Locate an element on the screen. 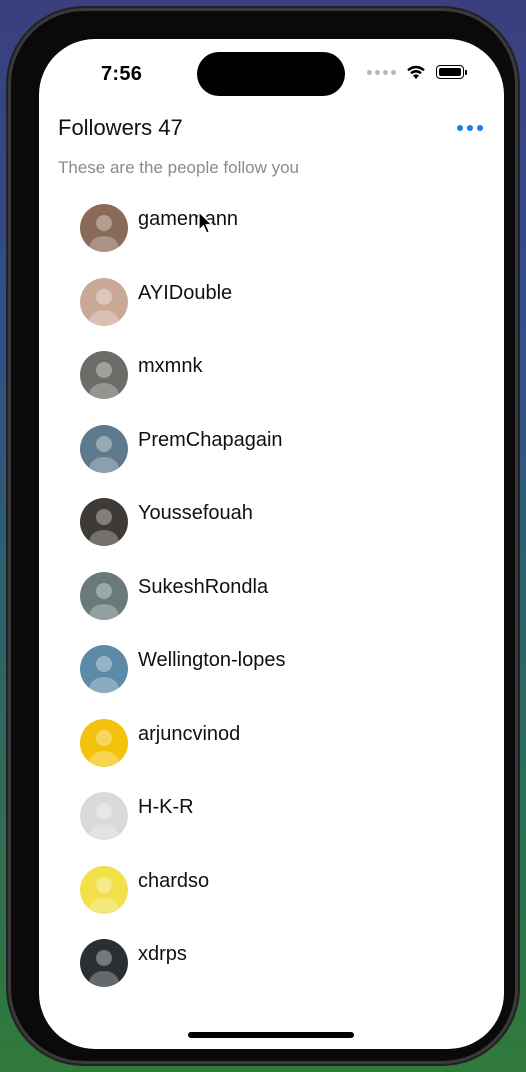  cellular-signal-icon is located at coordinates (381, 72).